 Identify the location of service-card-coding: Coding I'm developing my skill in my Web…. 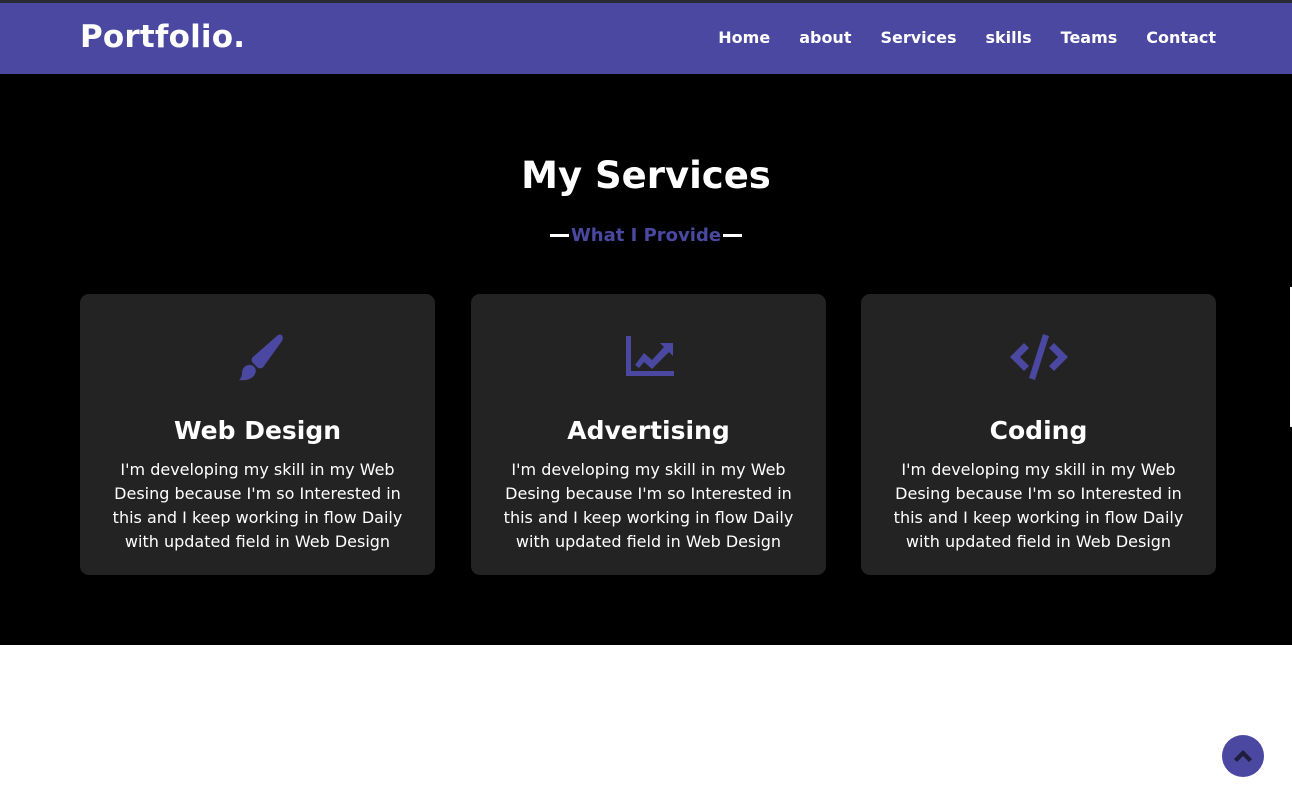
(1038, 434).